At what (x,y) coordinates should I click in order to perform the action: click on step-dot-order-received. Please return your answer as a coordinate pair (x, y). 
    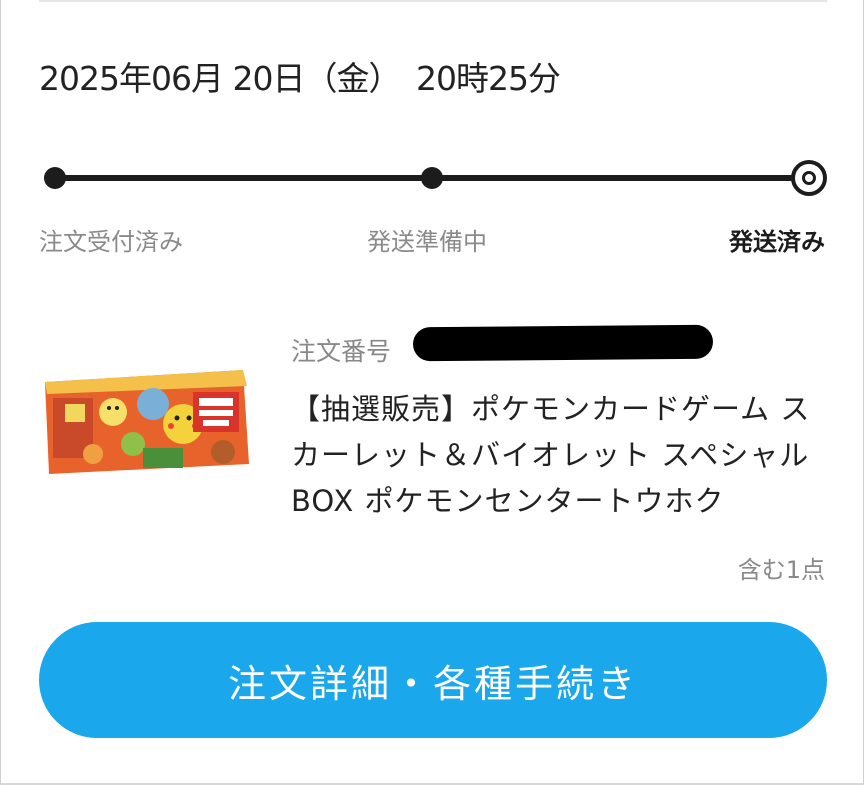
    Looking at the image, I should click on (55, 178).